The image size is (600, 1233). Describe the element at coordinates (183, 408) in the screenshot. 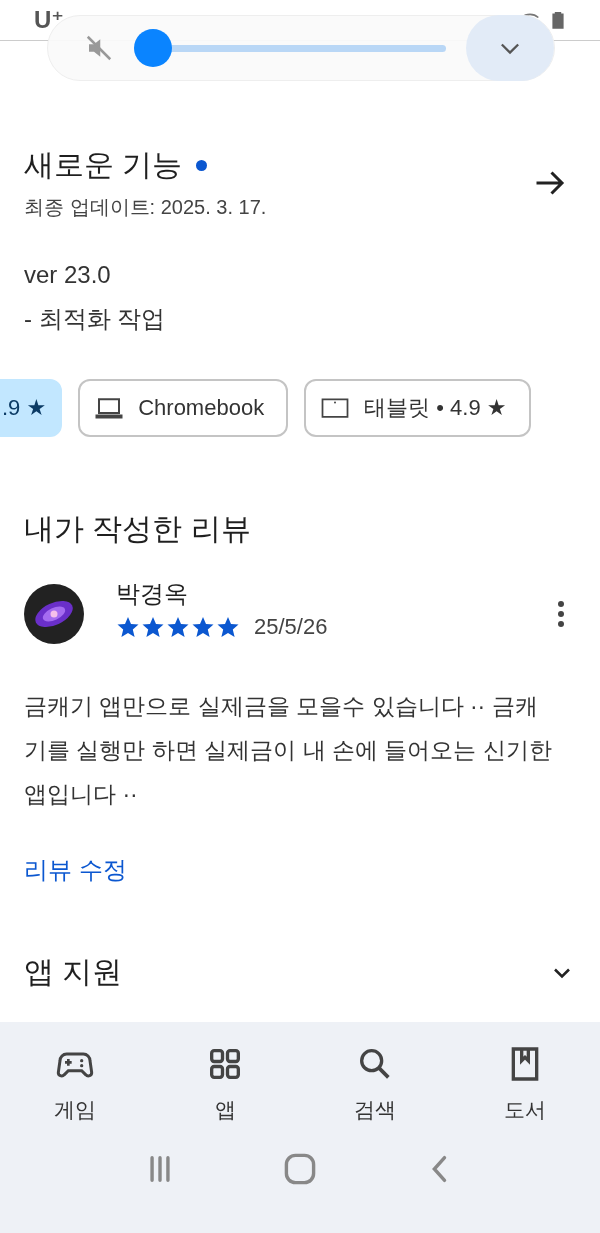

I see `device-chip: Chromebook` at that location.